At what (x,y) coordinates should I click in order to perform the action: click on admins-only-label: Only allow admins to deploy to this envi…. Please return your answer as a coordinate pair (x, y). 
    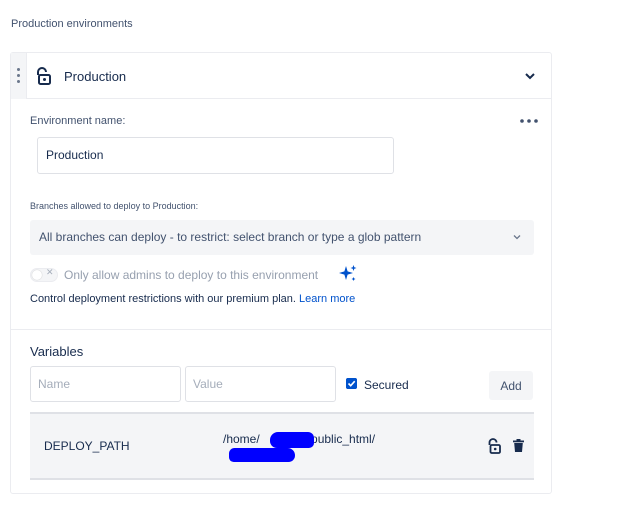
    Looking at the image, I should click on (191, 275).